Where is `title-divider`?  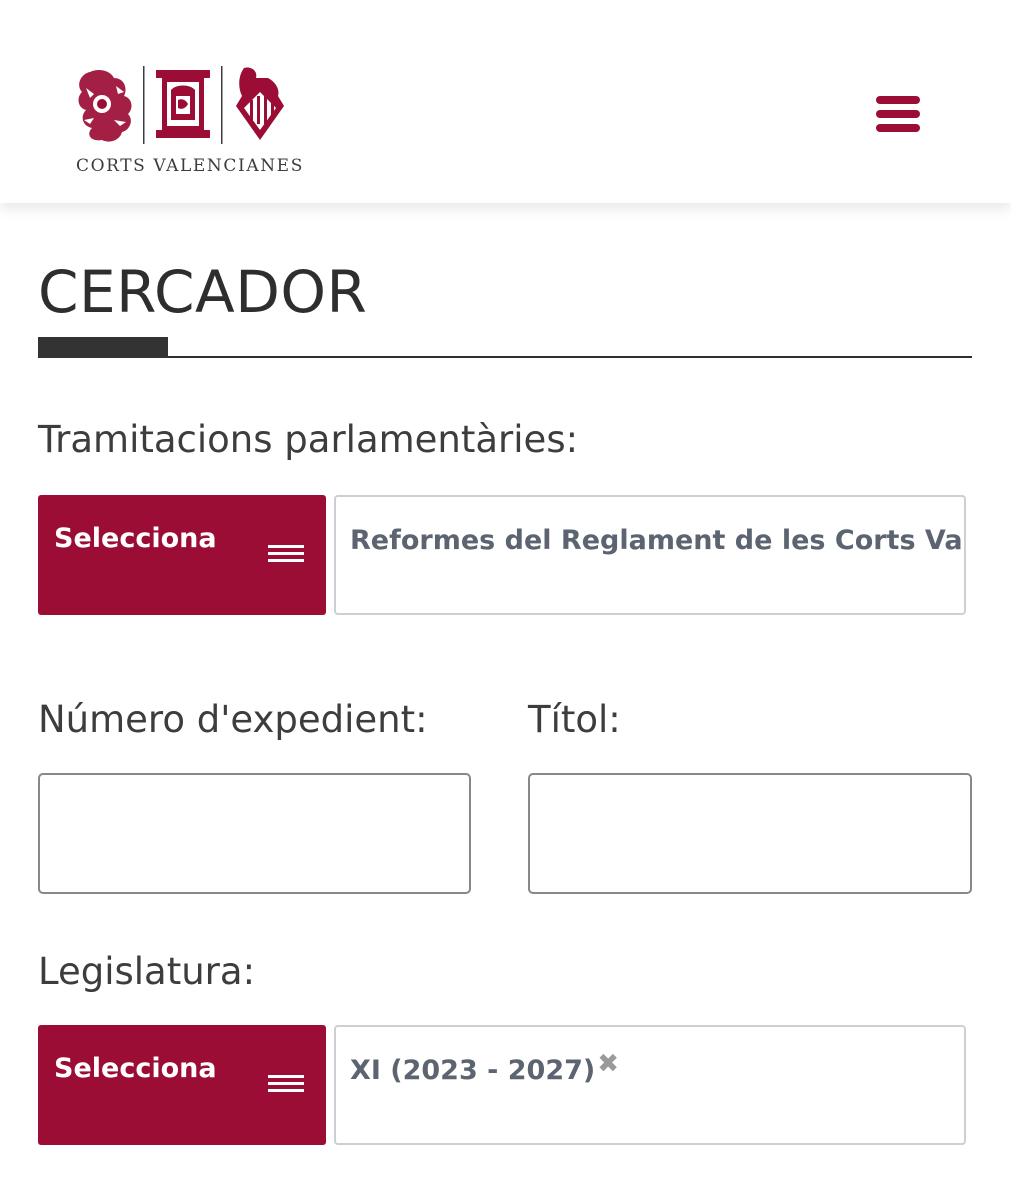 title-divider is located at coordinates (505, 357).